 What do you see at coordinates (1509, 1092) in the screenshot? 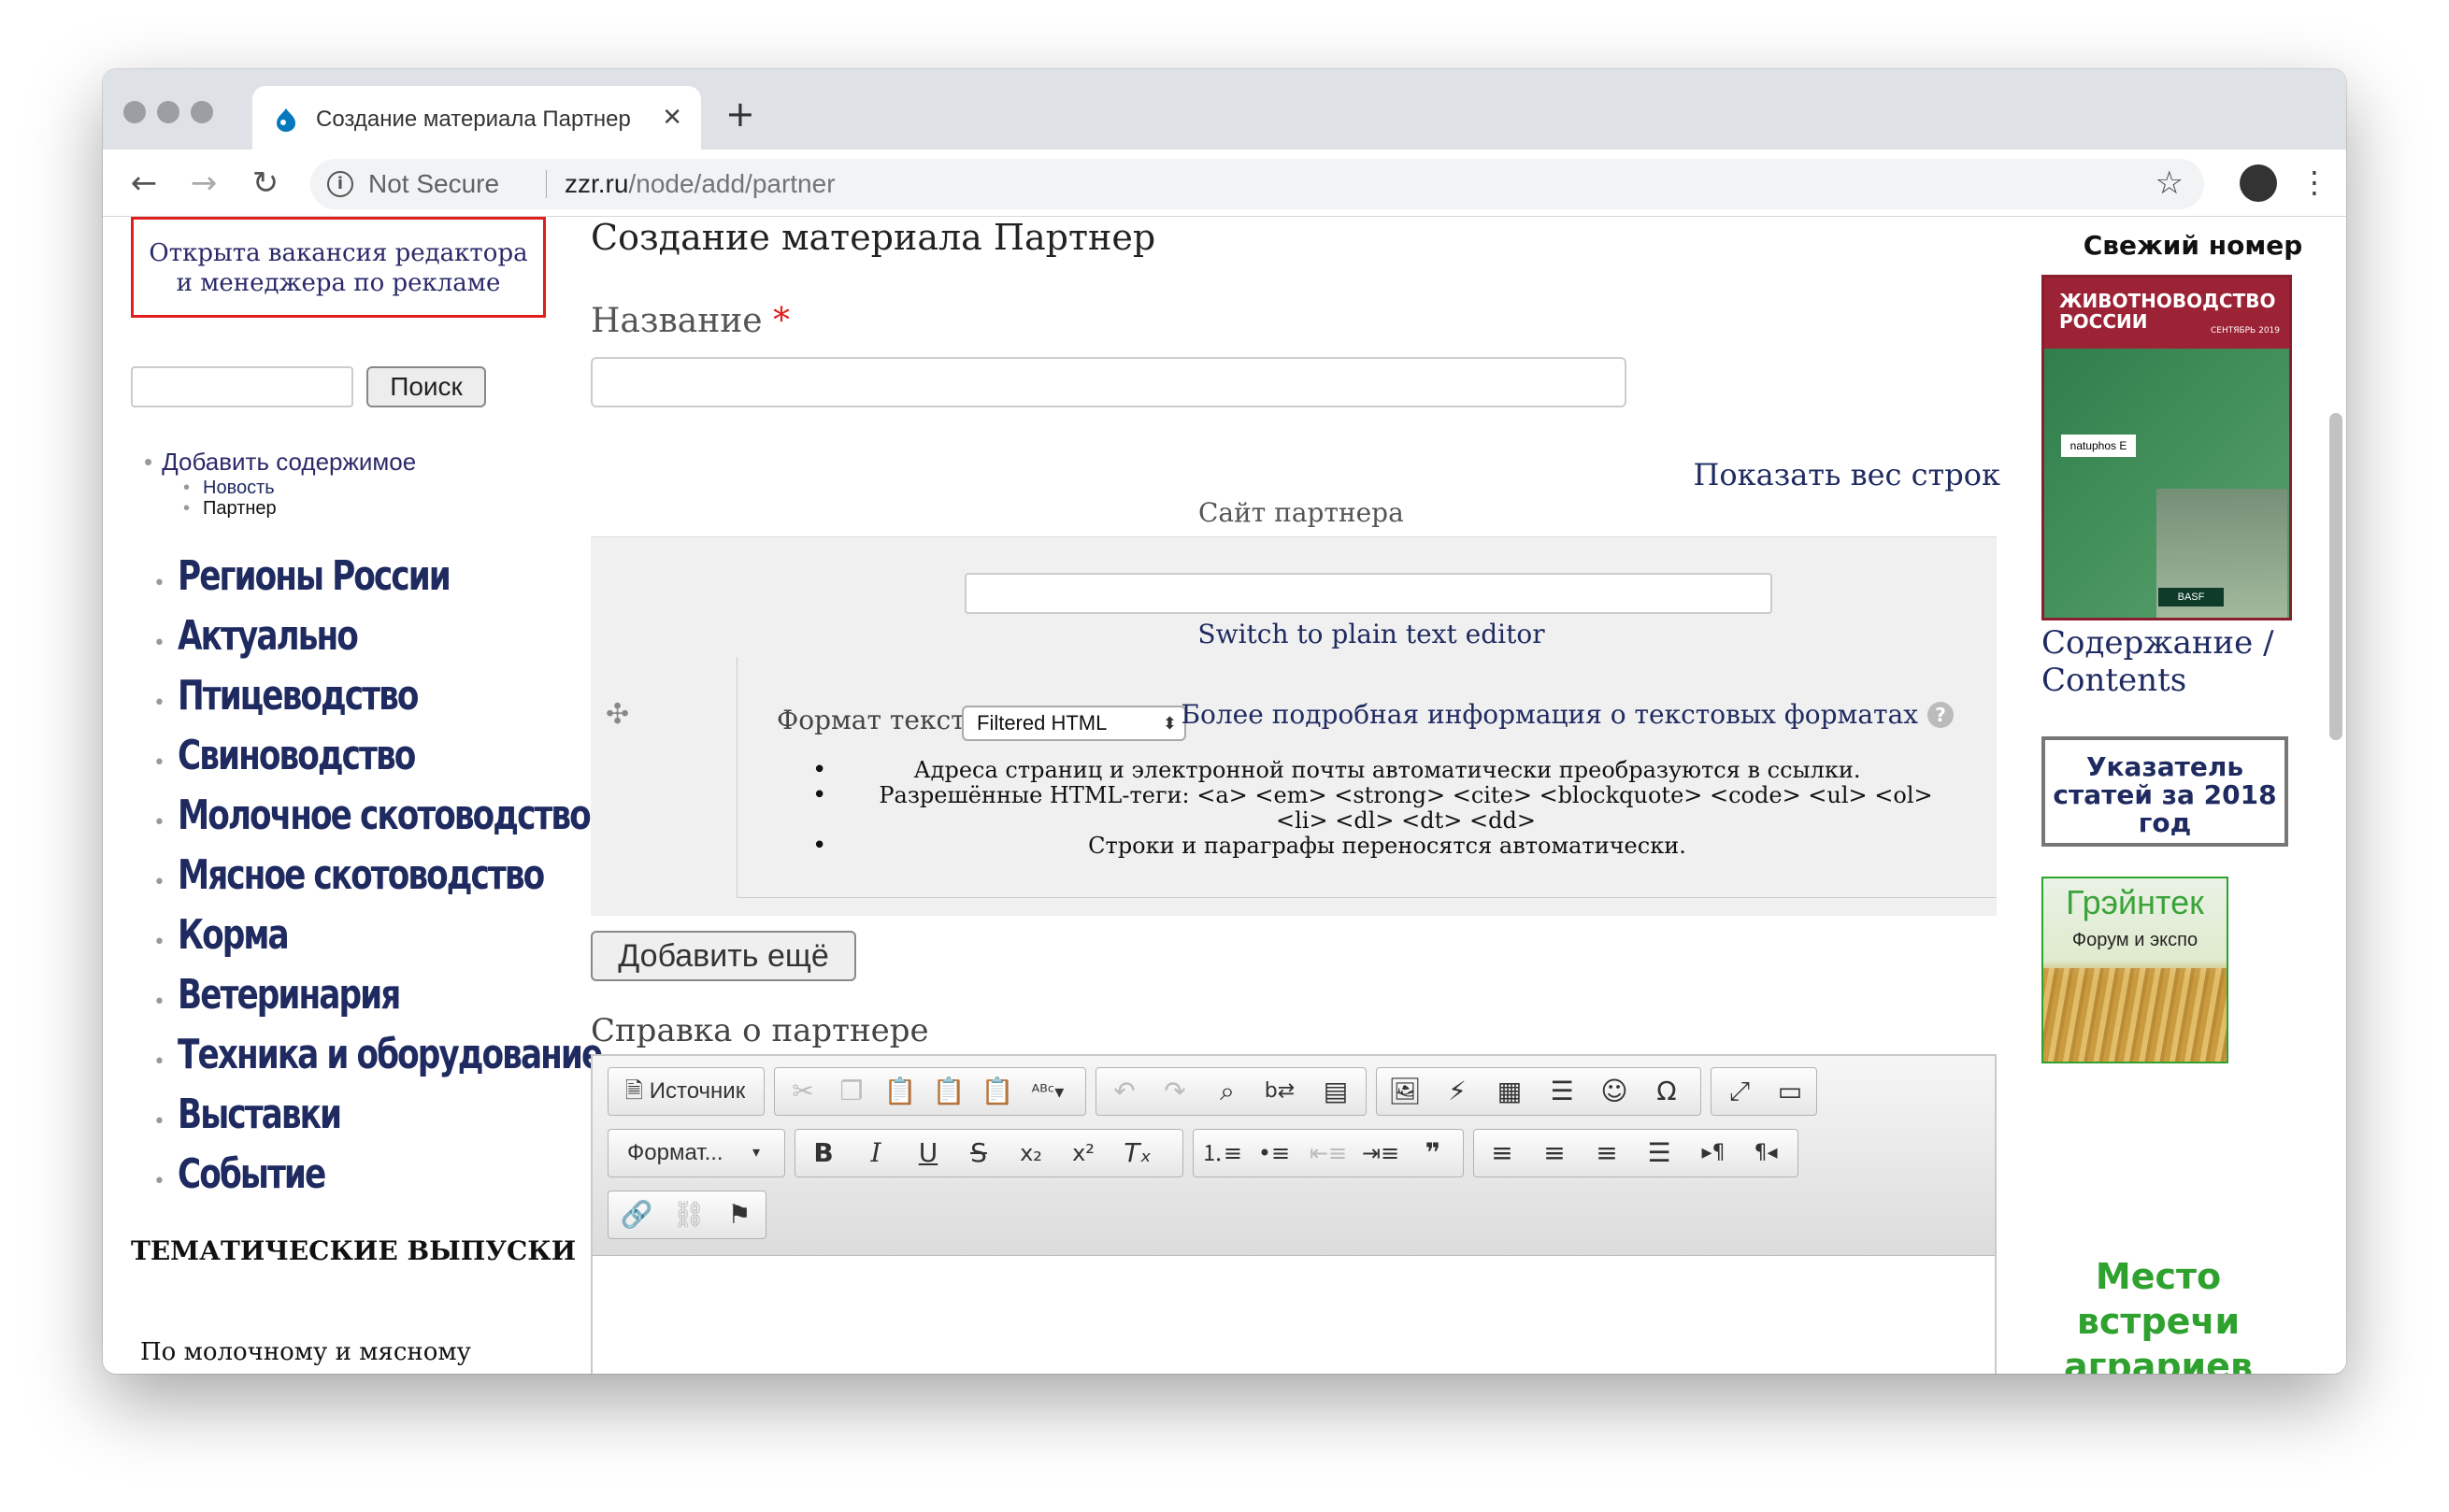
I see `table-icon: ▦` at bounding box center [1509, 1092].